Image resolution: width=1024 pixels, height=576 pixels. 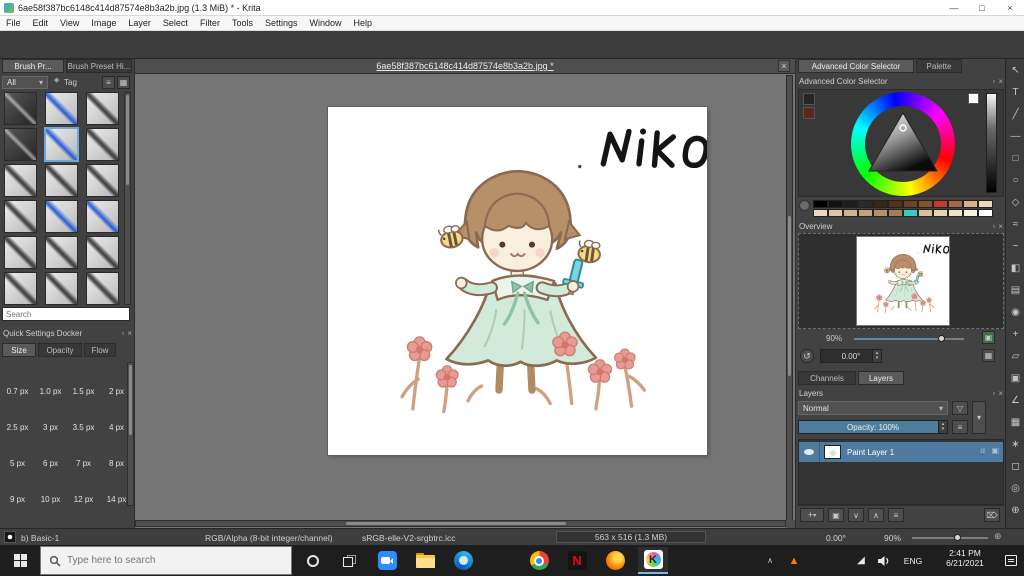 What do you see at coordinates (988, 355) in the screenshot?
I see `mirror-view-icon: ▦` at bounding box center [988, 355].